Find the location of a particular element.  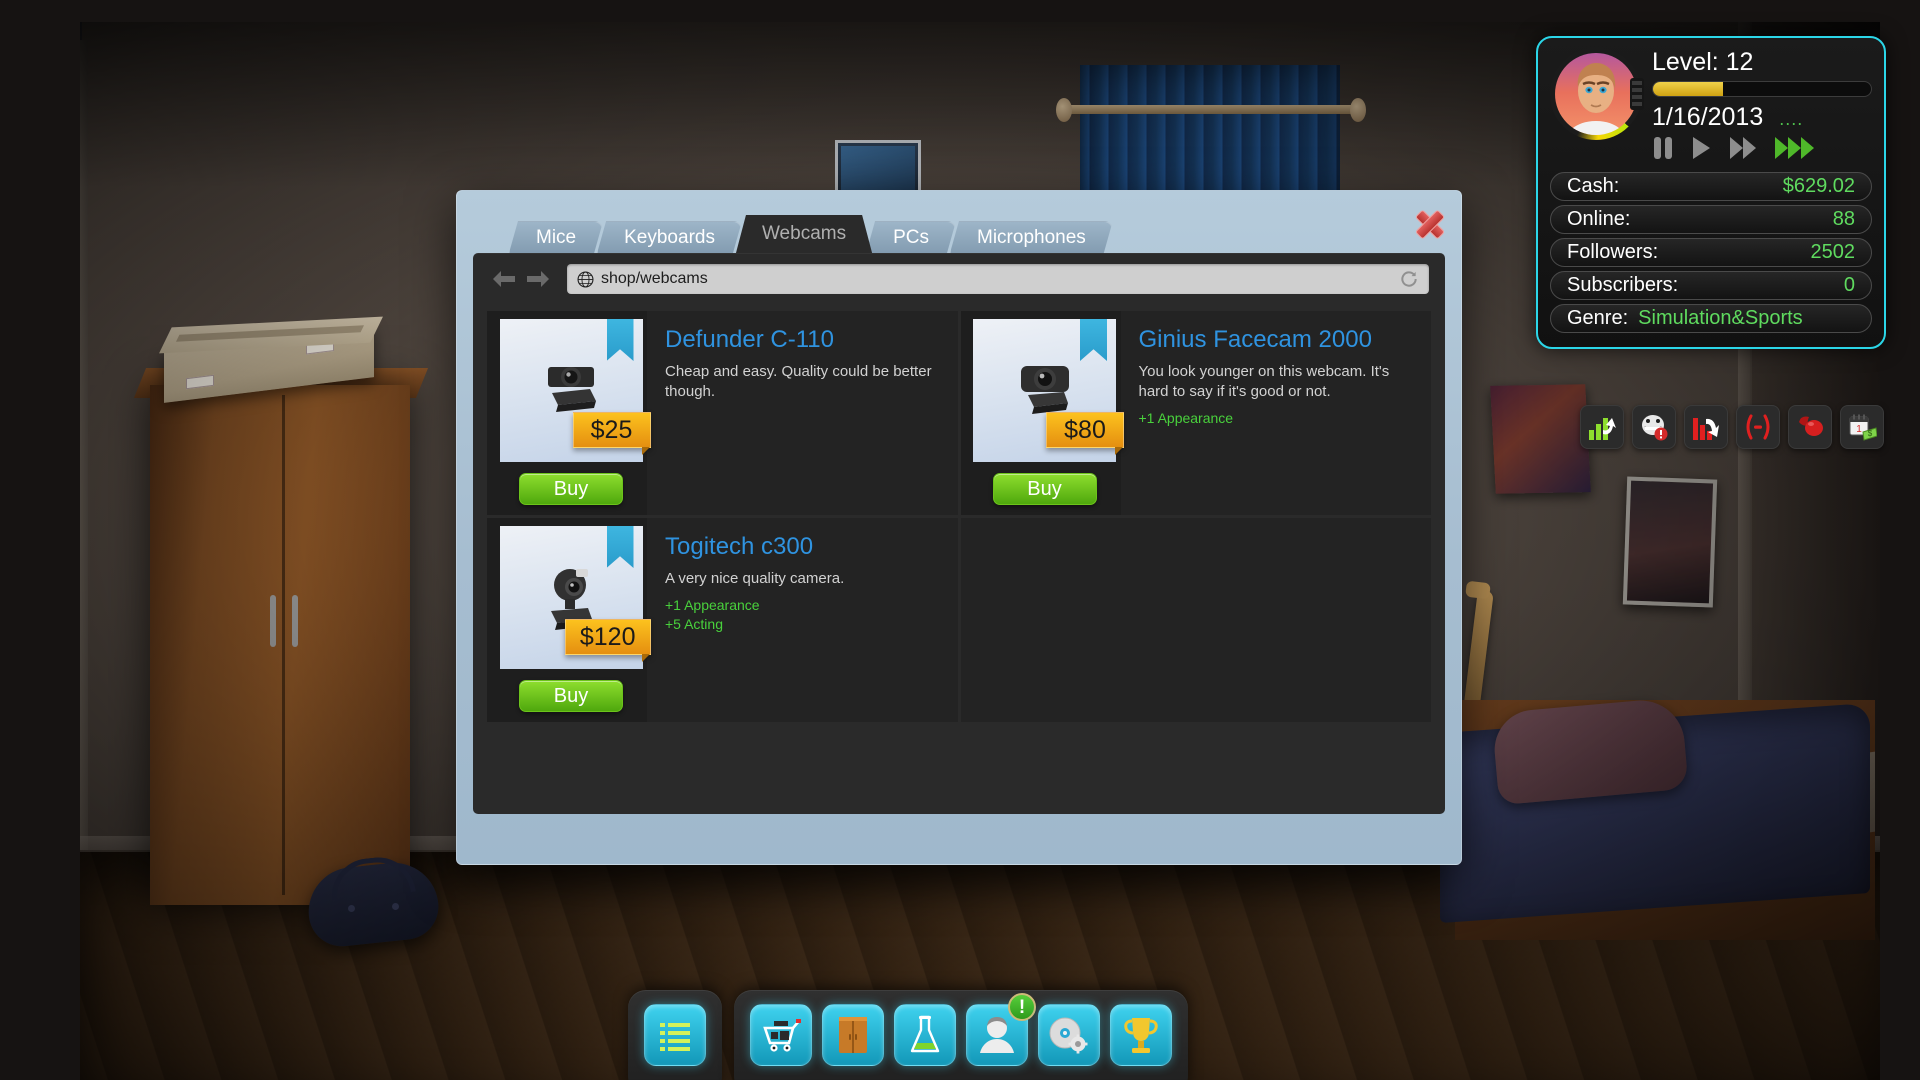

right-letterbox is located at coordinates (1900, 540).